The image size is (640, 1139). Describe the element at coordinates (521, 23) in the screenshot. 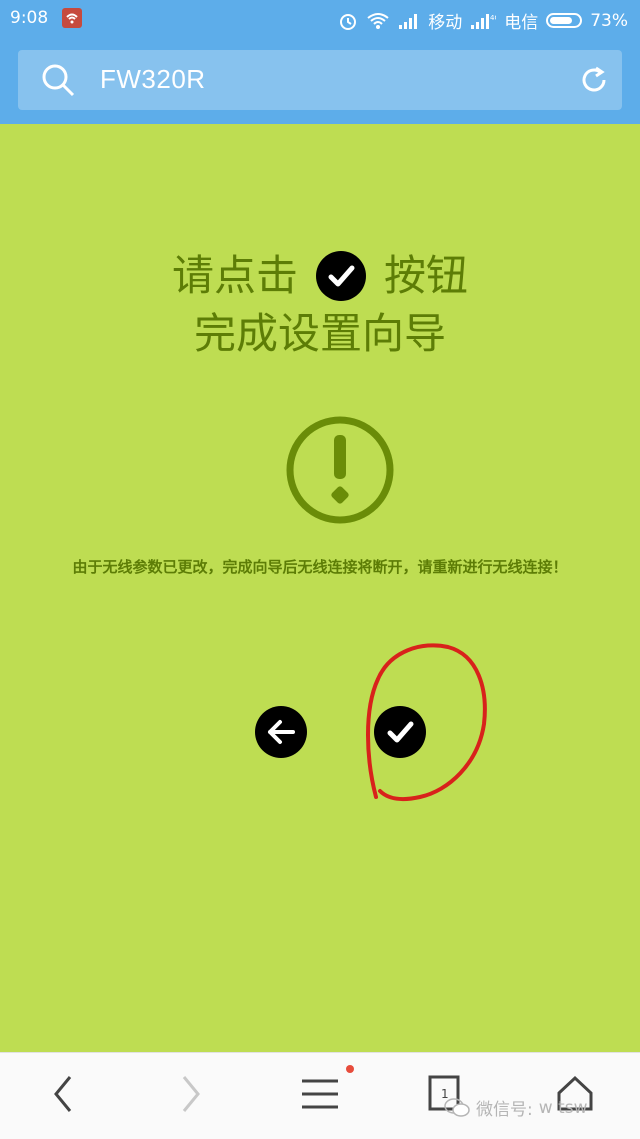

I see `carrier-2: 电信` at that location.